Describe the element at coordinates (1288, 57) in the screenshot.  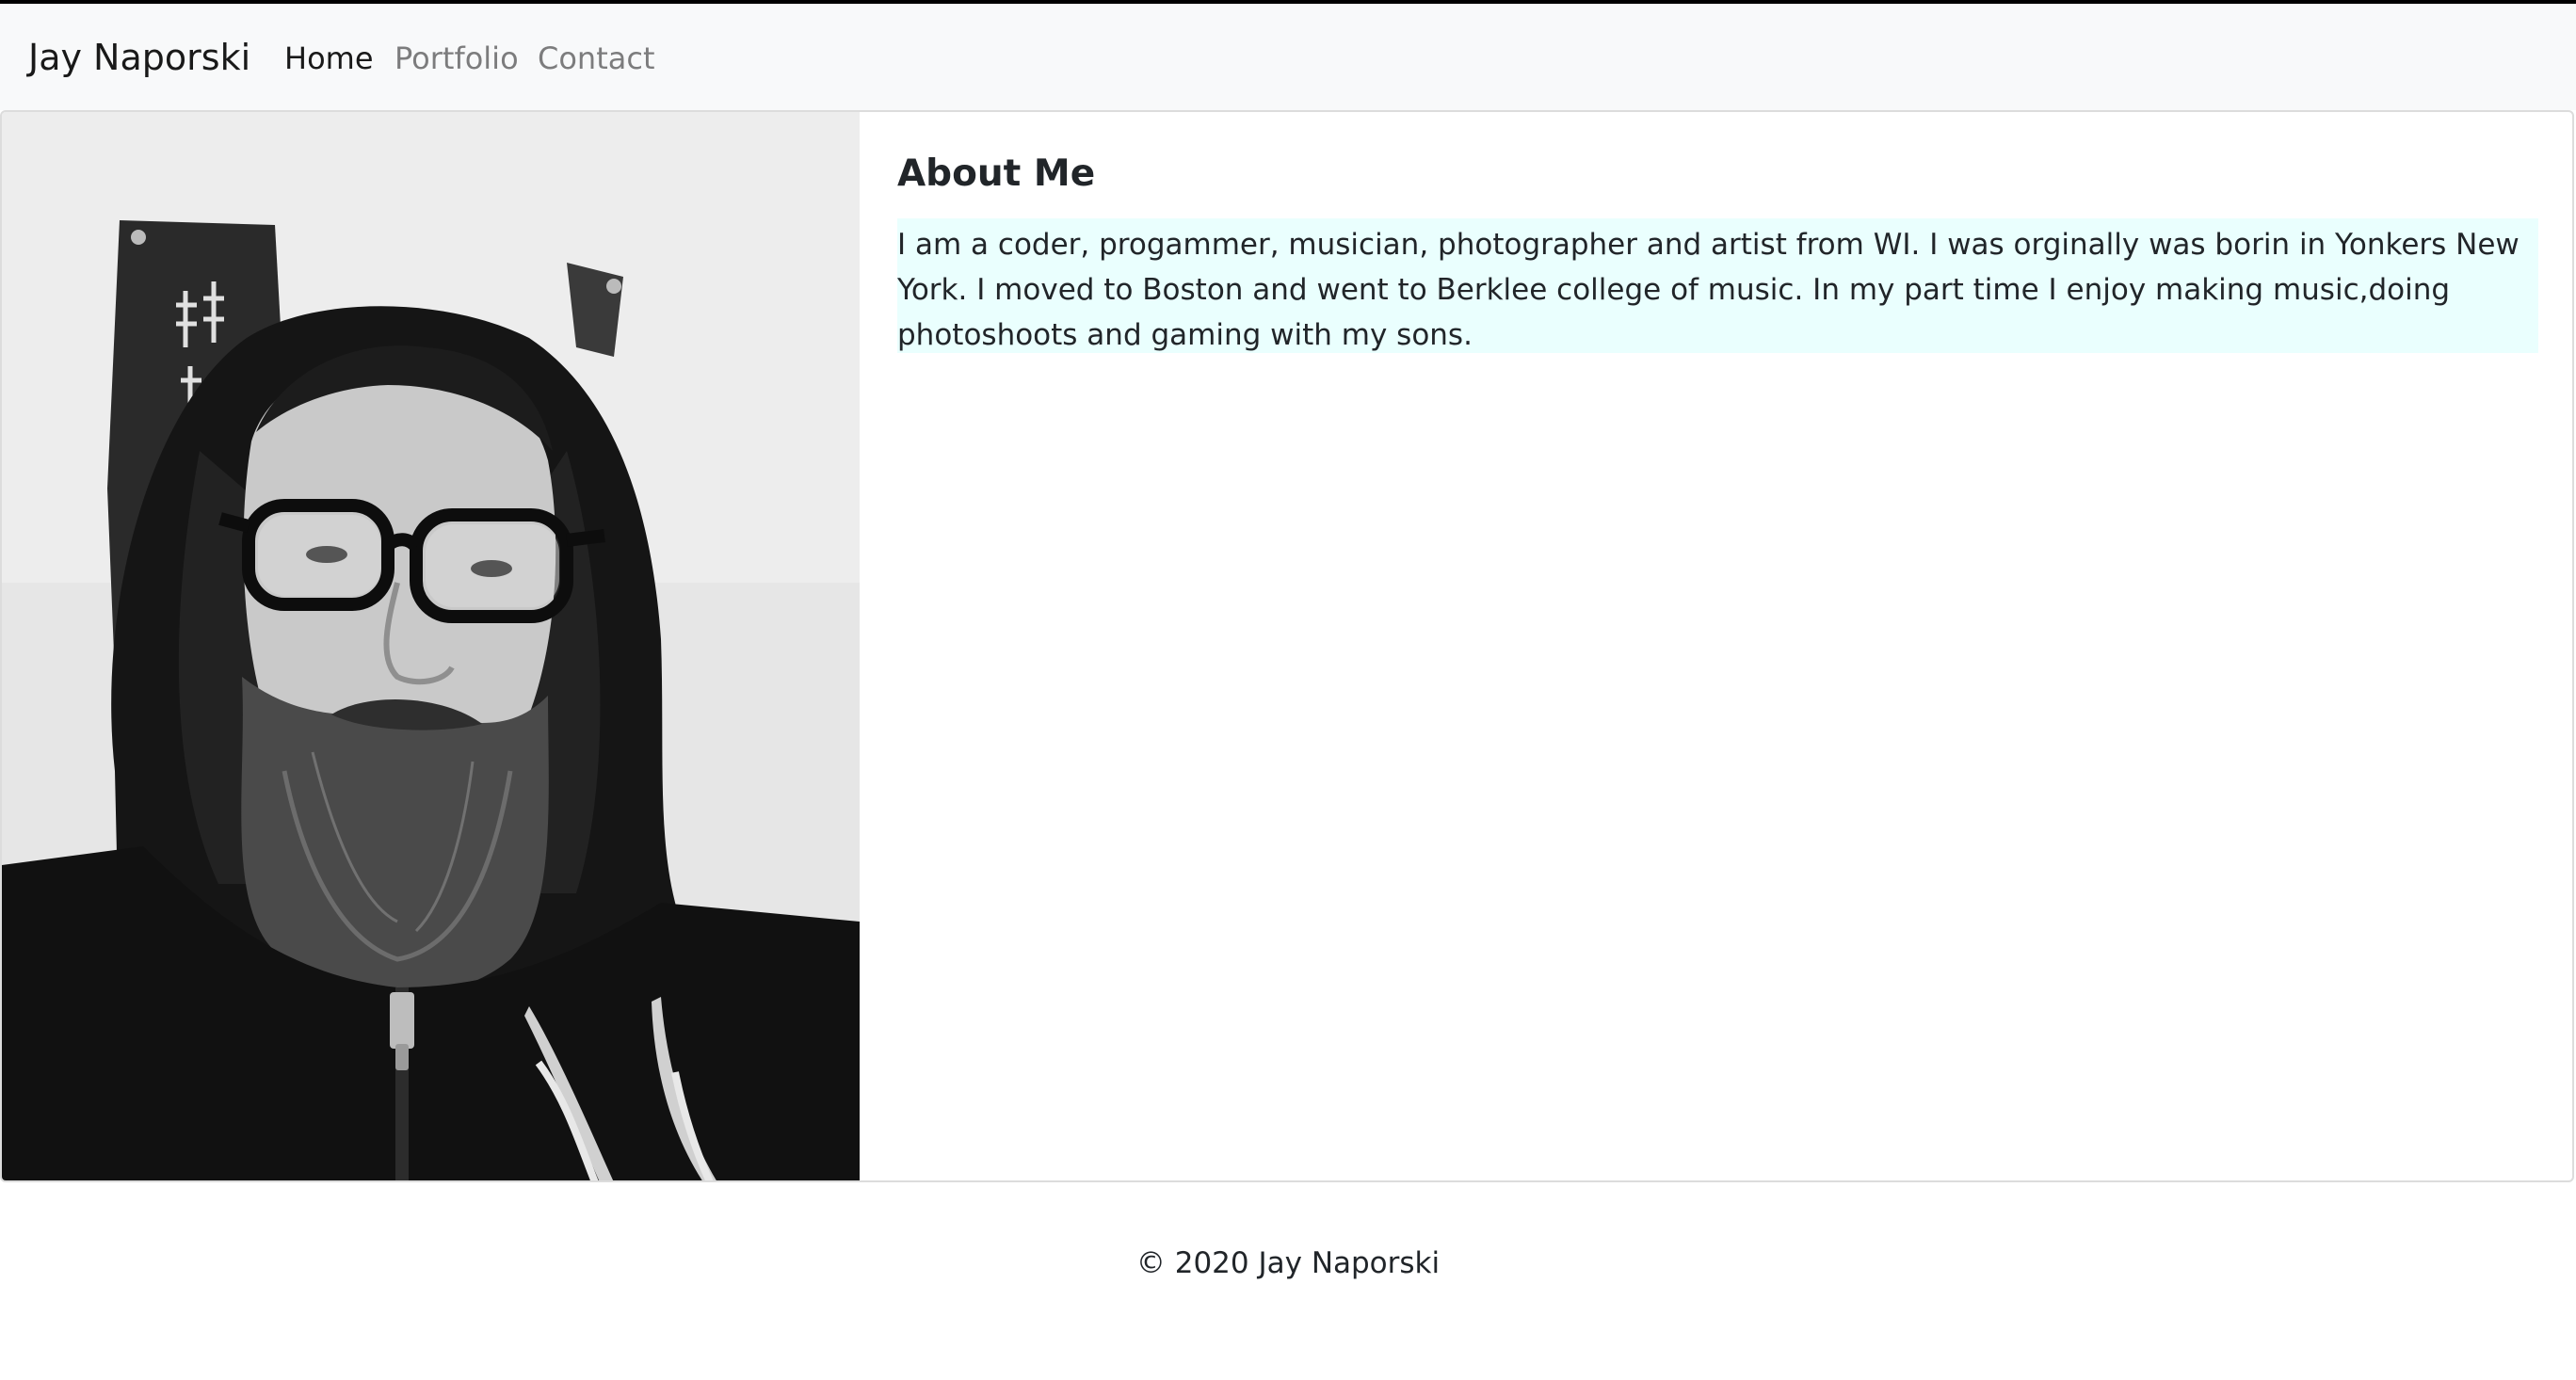
I see `navbar: Jay Naporski Home Portfolio Contact` at that location.